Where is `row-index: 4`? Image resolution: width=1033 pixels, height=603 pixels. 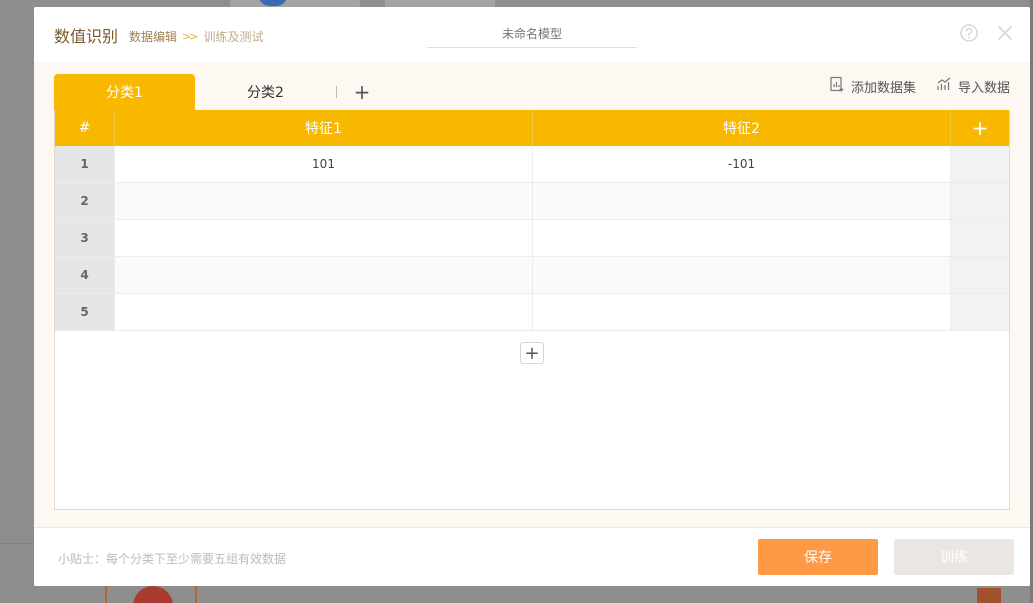 row-index: 4 is located at coordinates (85, 275).